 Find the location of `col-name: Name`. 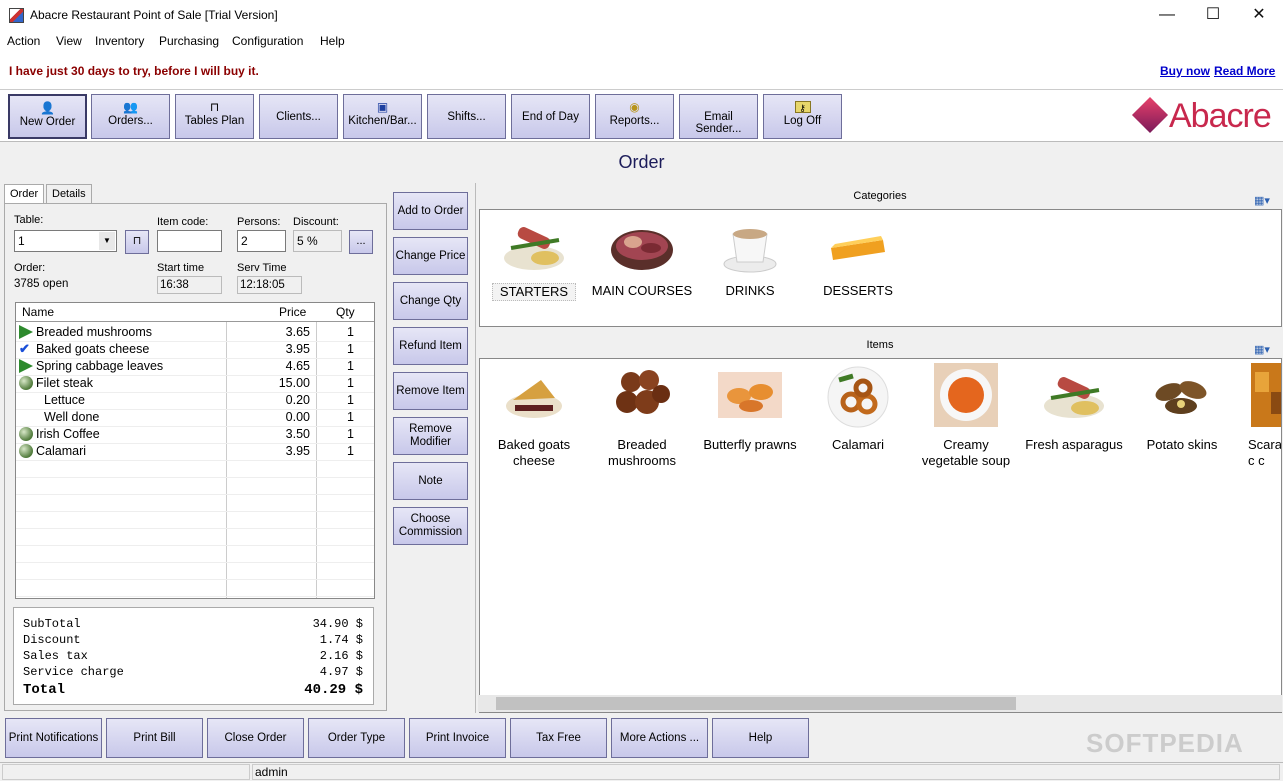

col-name: Name is located at coordinates (38, 312).